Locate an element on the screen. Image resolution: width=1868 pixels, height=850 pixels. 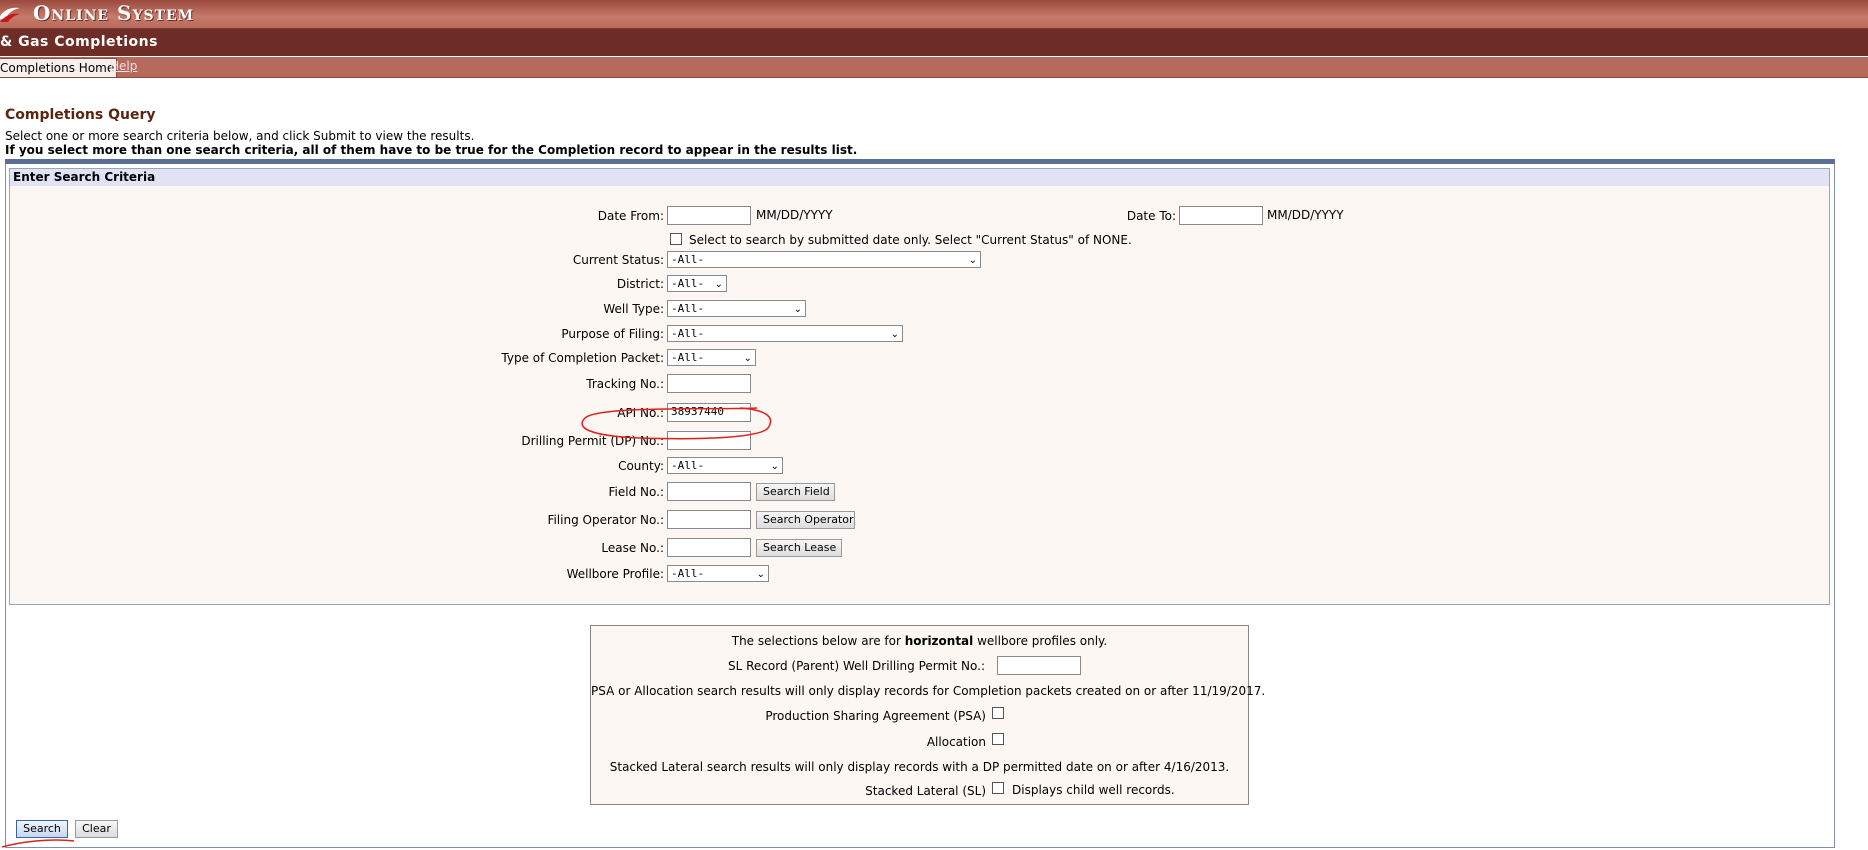
current-status-select: -All- ⌄ is located at coordinates (824, 259).